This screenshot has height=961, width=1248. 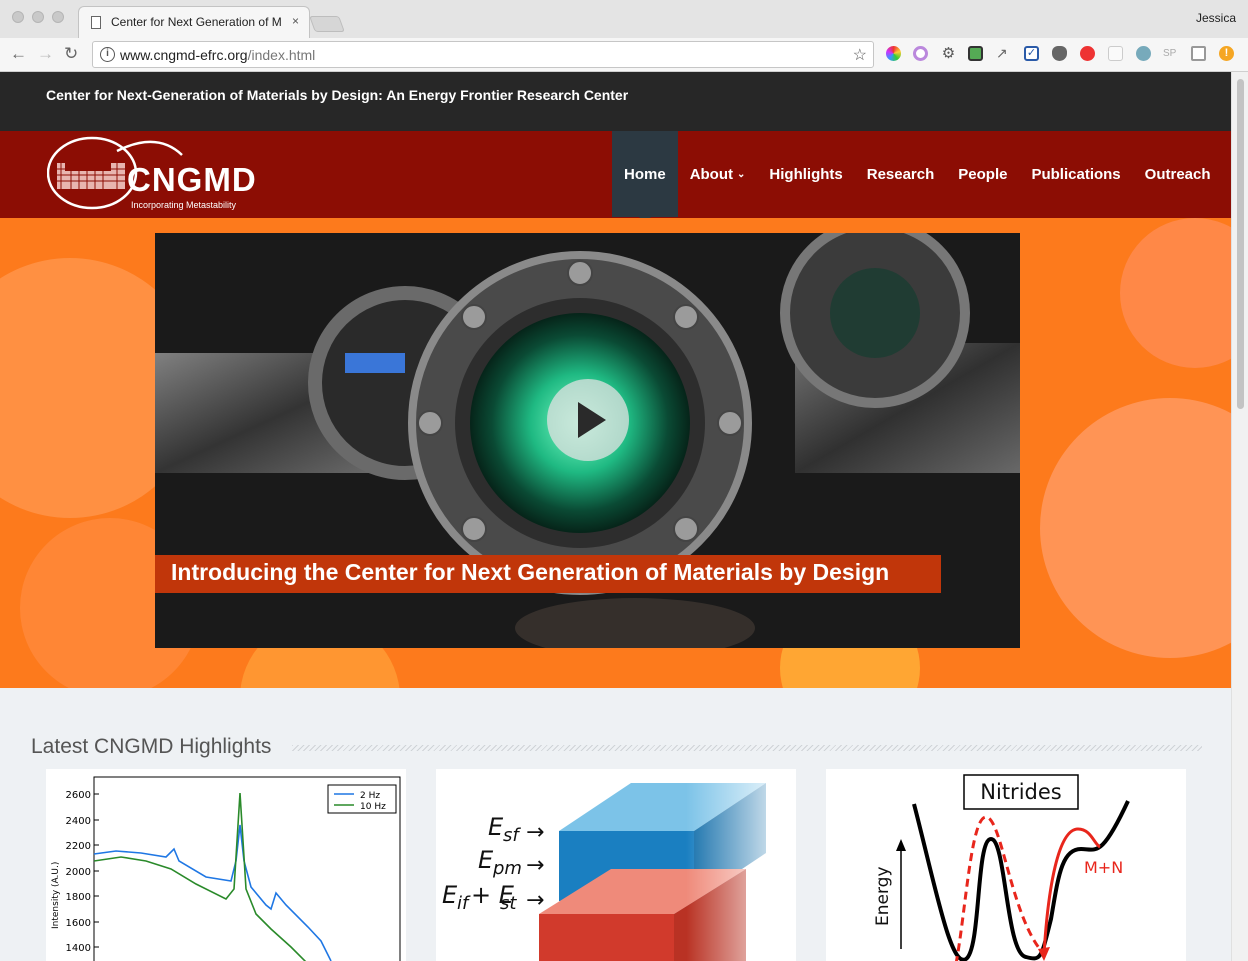 What do you see at coordinates (38, 17) in the screenshot?
I see `minimize-window-button` at bounding box center [38, 17].